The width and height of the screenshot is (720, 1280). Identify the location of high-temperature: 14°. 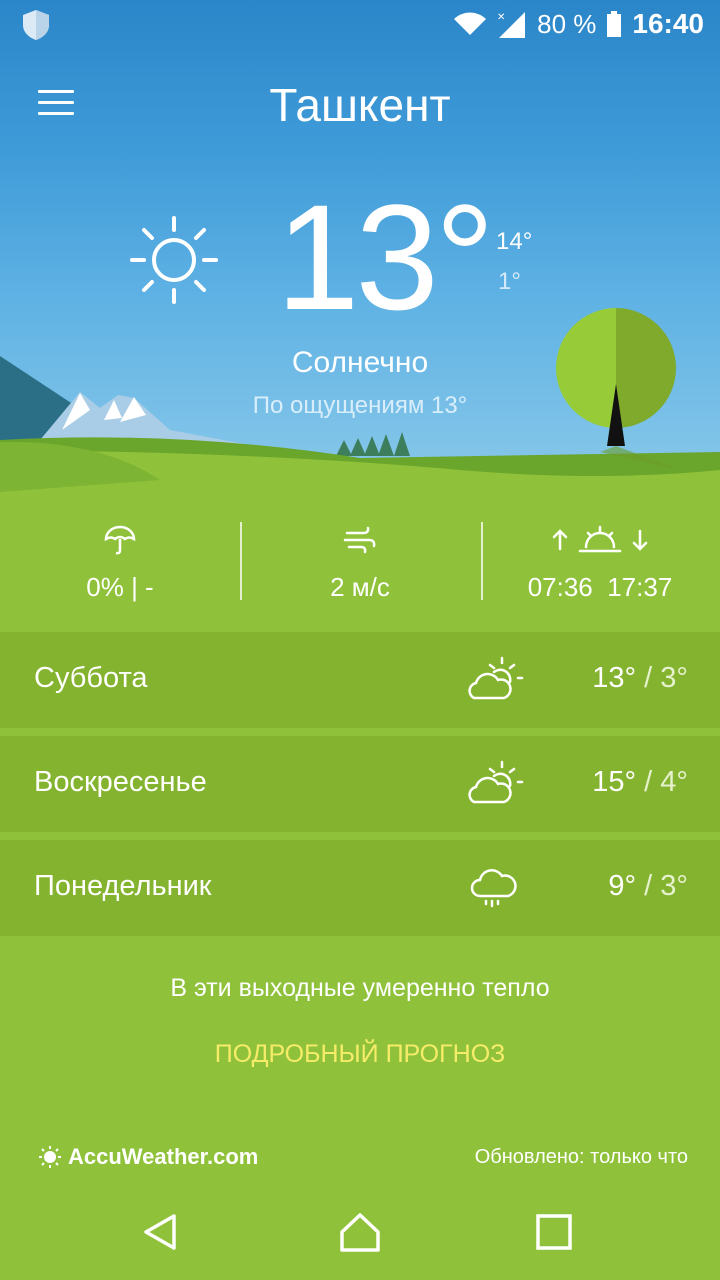
(514, 241).